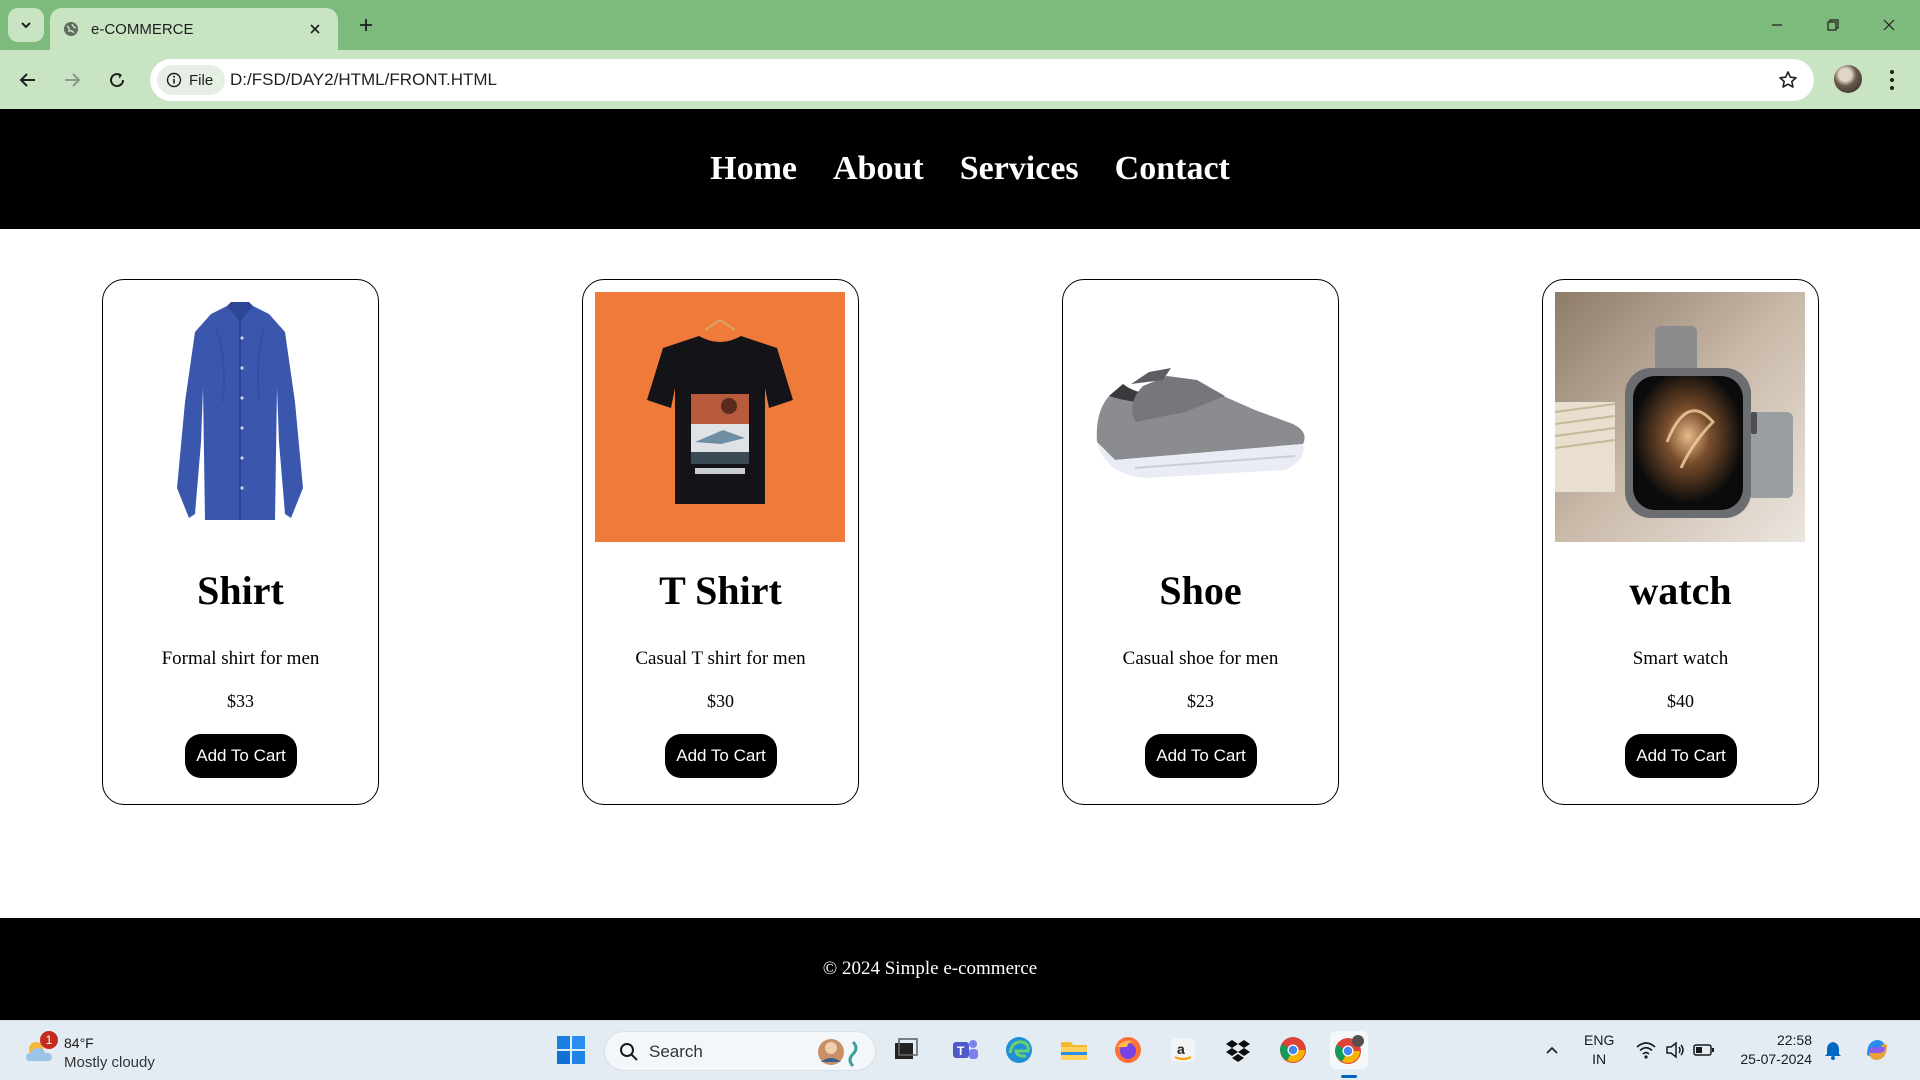 This screenshot has width=1920, height=1080. I want to click on file-explorer-button, so click(1074, 1050).